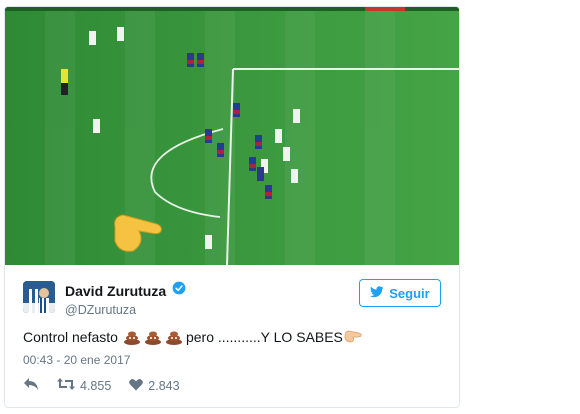  I want to click on follow-label: Seguir, so click(409, 293).